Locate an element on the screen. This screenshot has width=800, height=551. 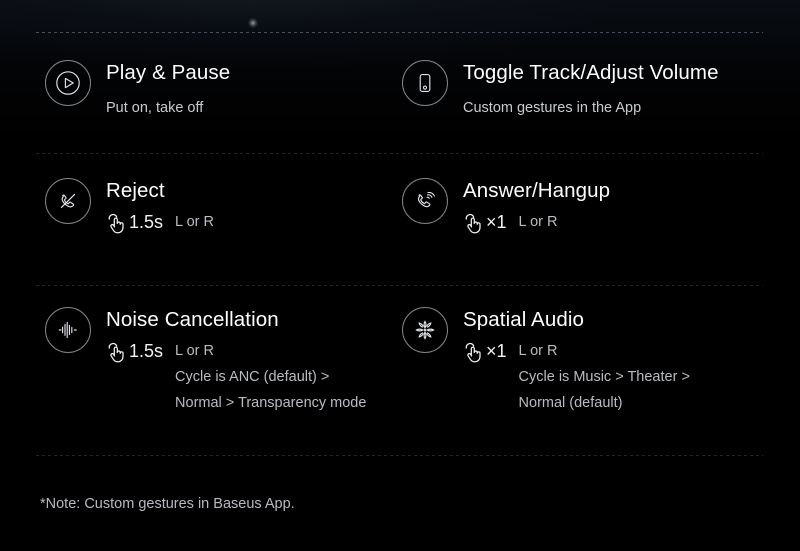
feature-text: Answer/Hangup ×1 L or R is located at coordinates (536, 206).